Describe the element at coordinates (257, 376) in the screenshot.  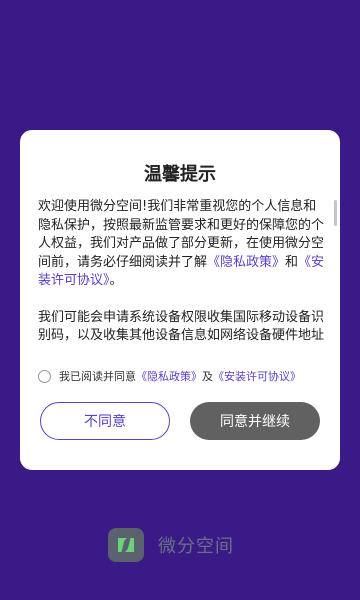
I see `agree-license-link: 《安装许可协议》` at that location.